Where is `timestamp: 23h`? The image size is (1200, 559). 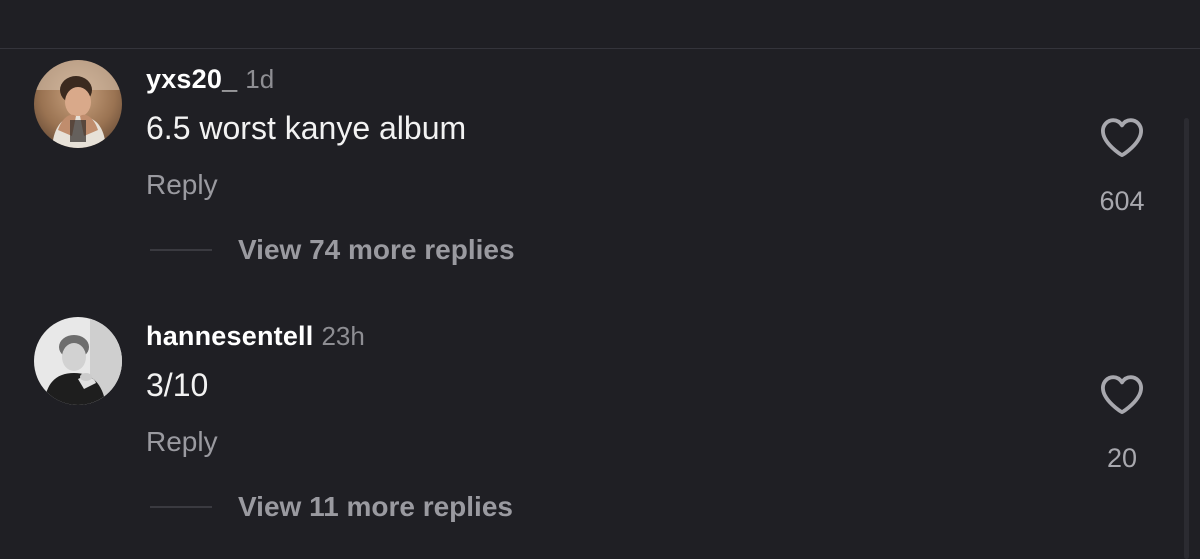 timestamp: 23h is located at coordinates (343, 336).